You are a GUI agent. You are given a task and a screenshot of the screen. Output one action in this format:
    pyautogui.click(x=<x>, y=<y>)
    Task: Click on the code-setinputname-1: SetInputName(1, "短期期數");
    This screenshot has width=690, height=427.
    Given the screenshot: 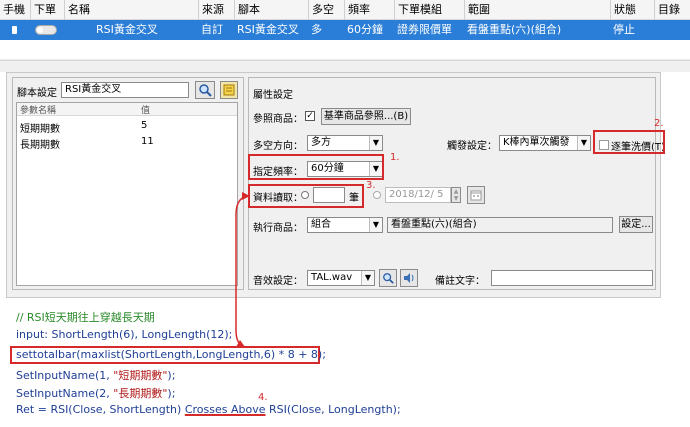 What is the action you would take?
    pyautogui.click(x=95, y=375)
    